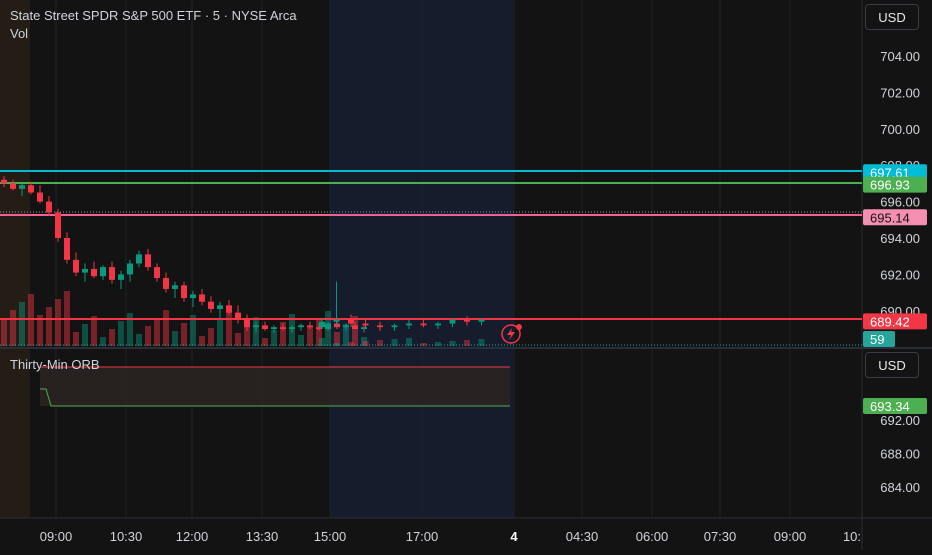 The height and width of the screenshot is (555, 932). Describe the element at coordinates (514, 536) in the screenshot. I see `time-tick: 4` at that location.